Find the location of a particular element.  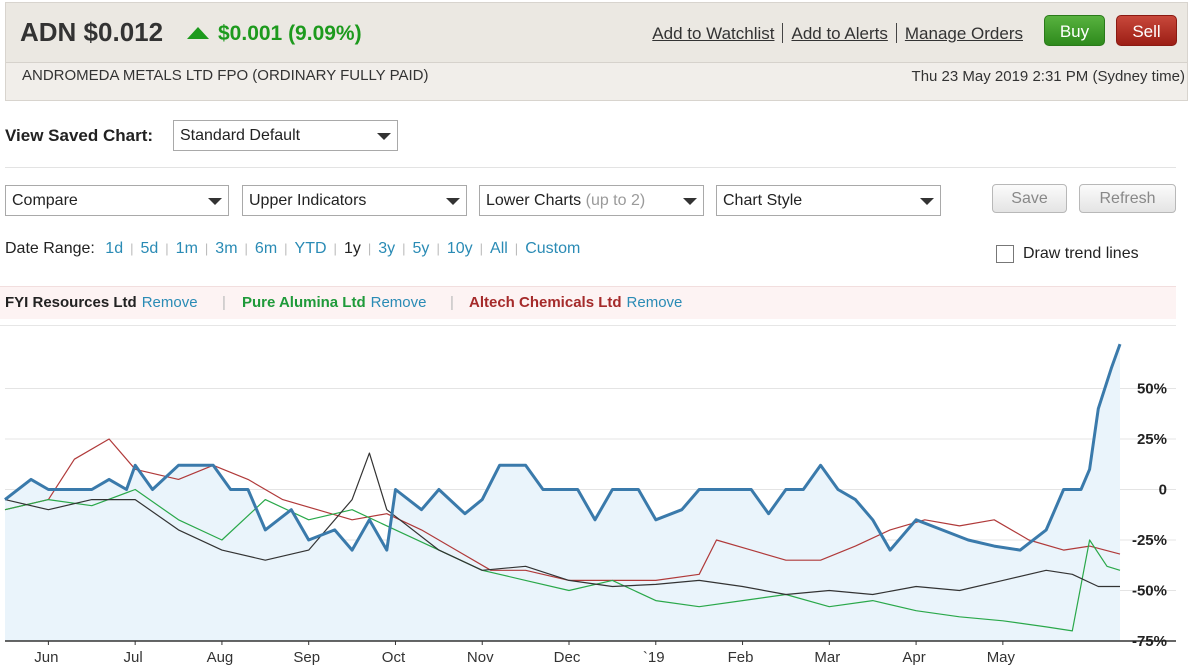

y-tick-label: 0 is located at coordinates (1163, 490).